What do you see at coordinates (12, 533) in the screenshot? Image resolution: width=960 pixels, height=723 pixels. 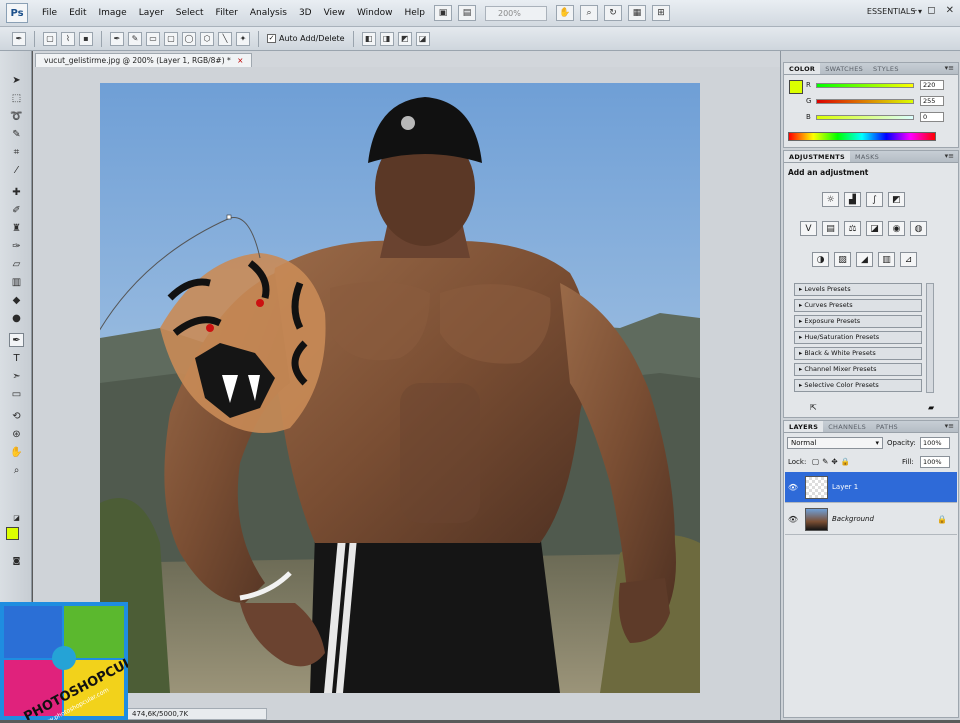 I see `foreground-color-swatch` at bounding box center [12, 533].